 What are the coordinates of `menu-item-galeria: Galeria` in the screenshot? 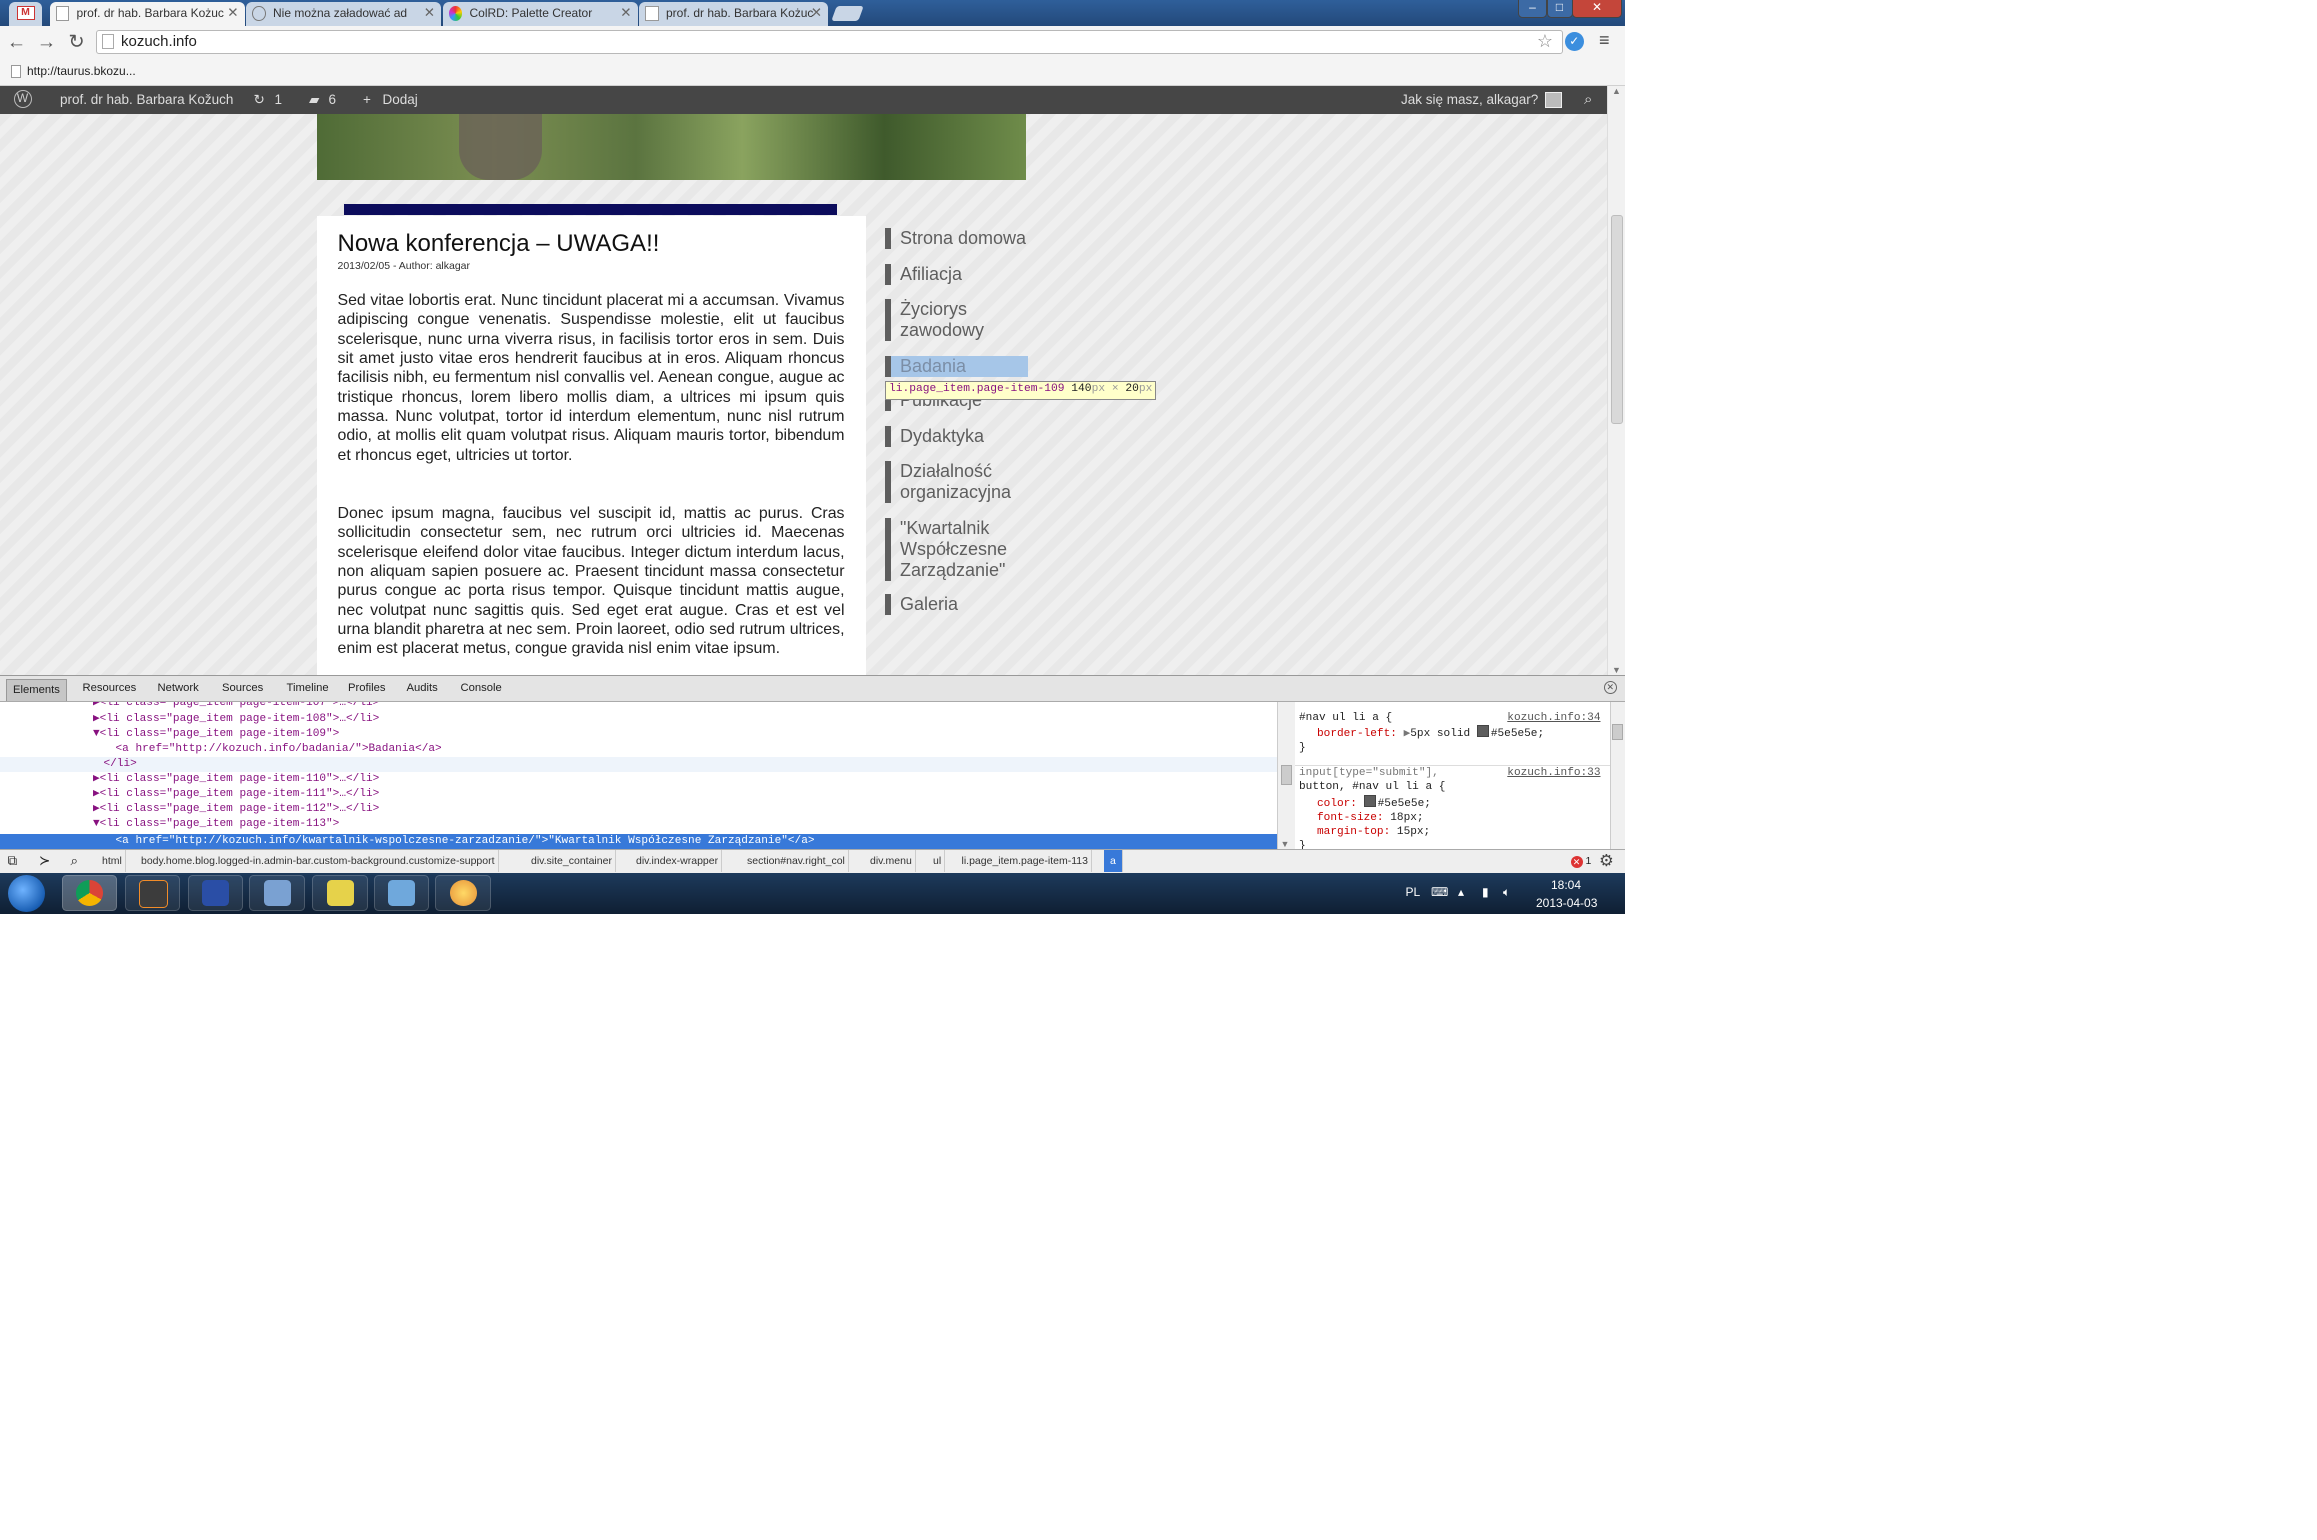 It's located at (956, 604).